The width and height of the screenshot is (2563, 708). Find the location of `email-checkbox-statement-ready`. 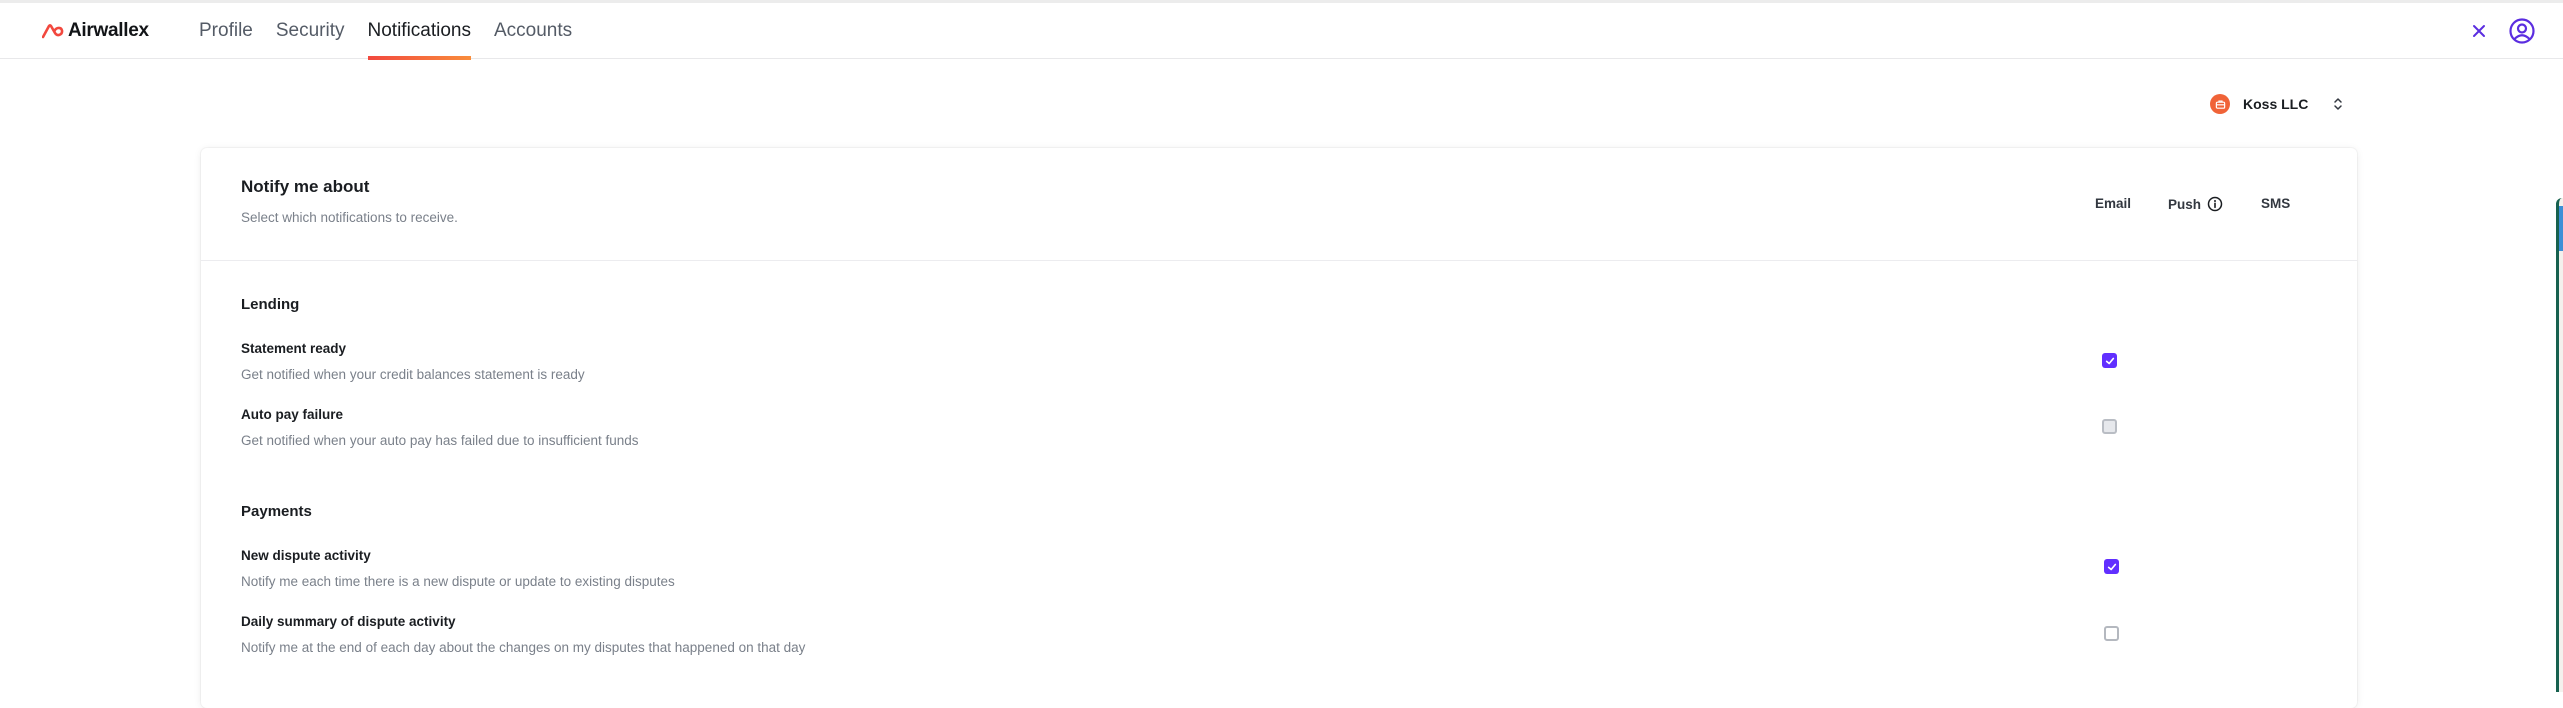

email-checkbox-statement-ready is located at coordinates (2109, 360).